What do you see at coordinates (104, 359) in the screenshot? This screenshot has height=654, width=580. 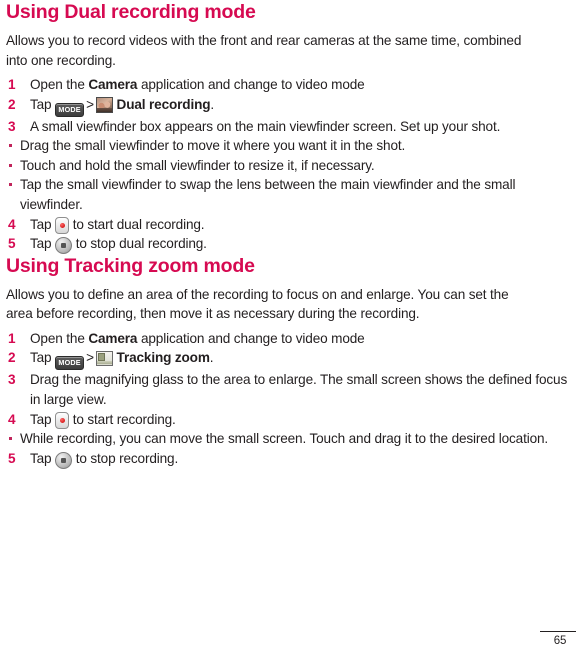 I see `tracking-zoom-thumbnail-icon` at bounding box center [104, 359].